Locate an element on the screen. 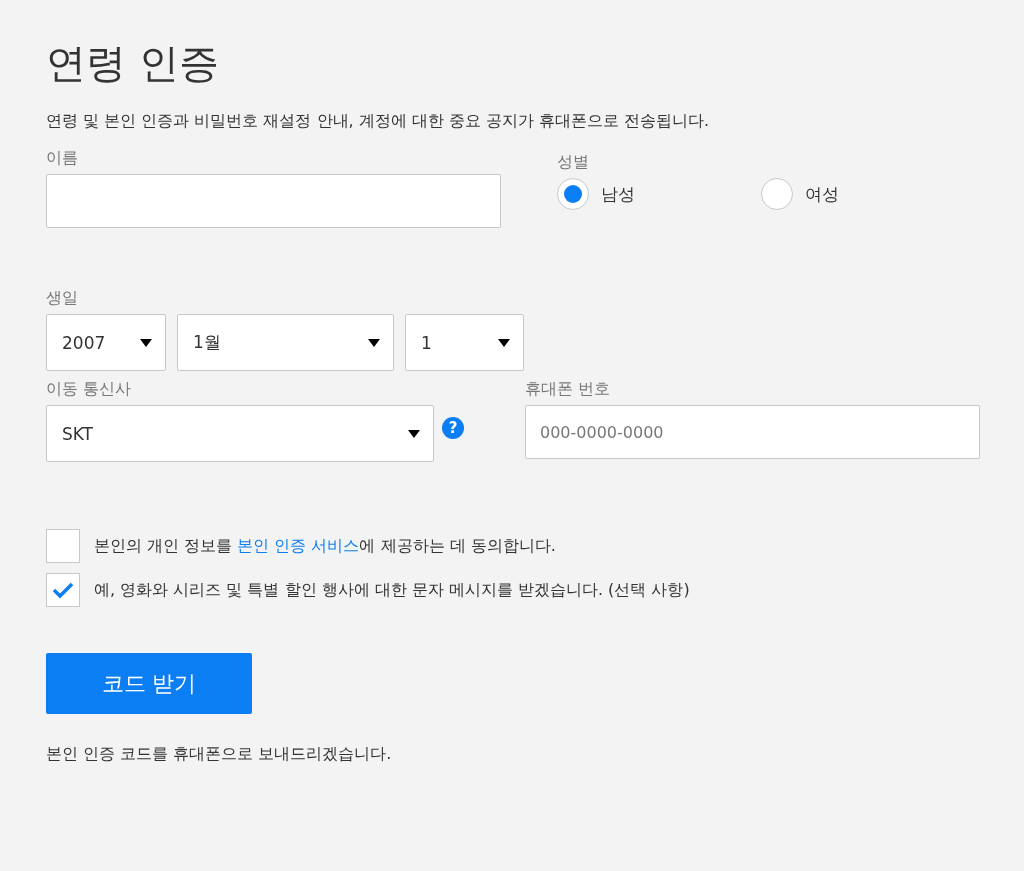  field-label: 이동 통신사 is located at coordinates (89, 389).